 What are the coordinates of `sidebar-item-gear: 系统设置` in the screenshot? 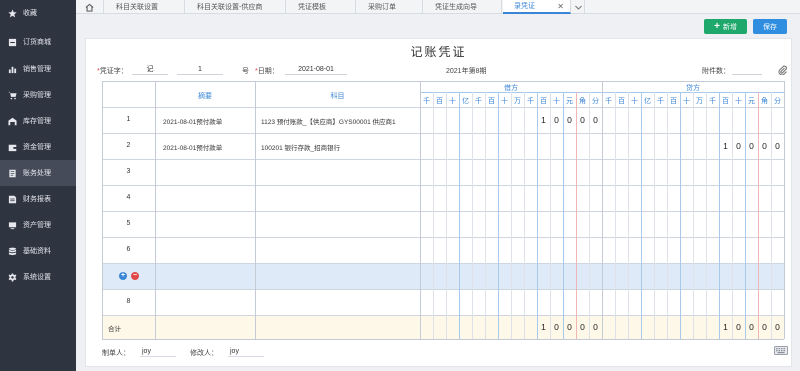 It's located at (38, 277).